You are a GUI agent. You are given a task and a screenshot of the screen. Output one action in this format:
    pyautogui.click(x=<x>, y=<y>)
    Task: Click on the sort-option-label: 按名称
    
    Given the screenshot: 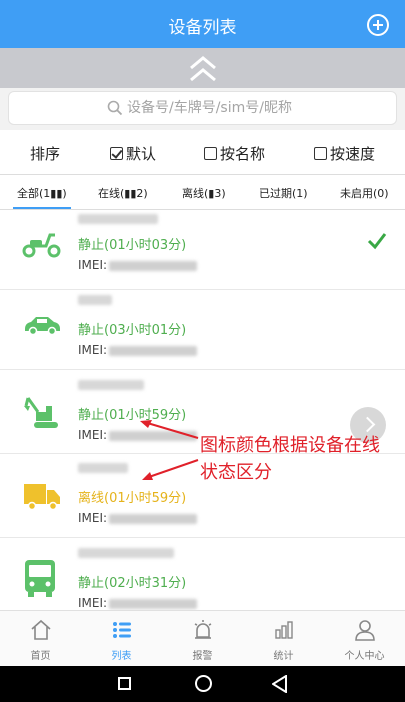 What is the action you would take?
    pyautogui.click(x=243, y=154)
    